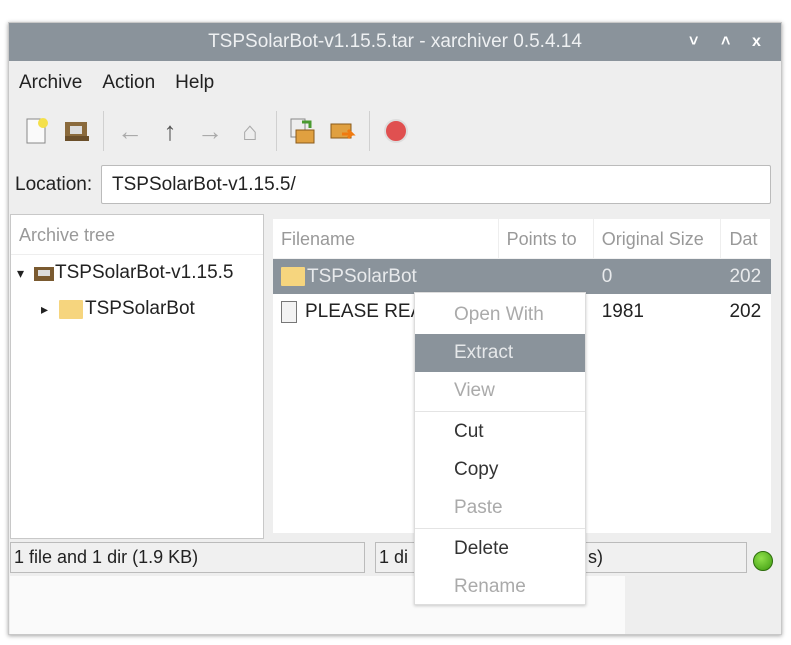 The image size is (791, 645). I want to click on file-name: PLEASE REA, so click(364, 311).